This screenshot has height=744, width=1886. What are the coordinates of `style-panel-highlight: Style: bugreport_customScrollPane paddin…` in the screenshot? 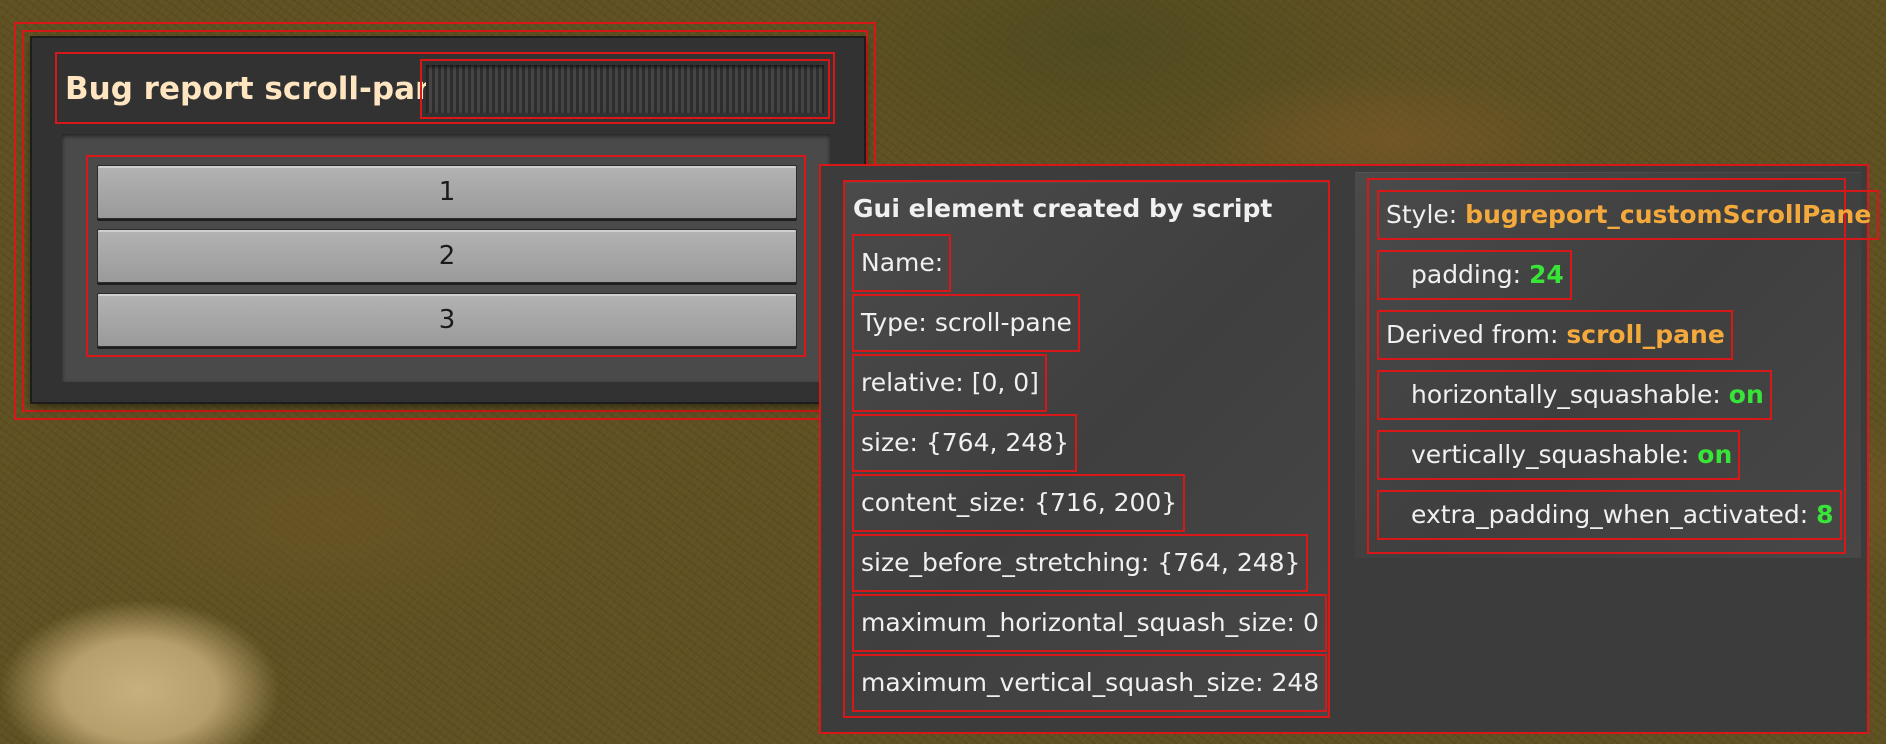 It's located at (1623, 366).